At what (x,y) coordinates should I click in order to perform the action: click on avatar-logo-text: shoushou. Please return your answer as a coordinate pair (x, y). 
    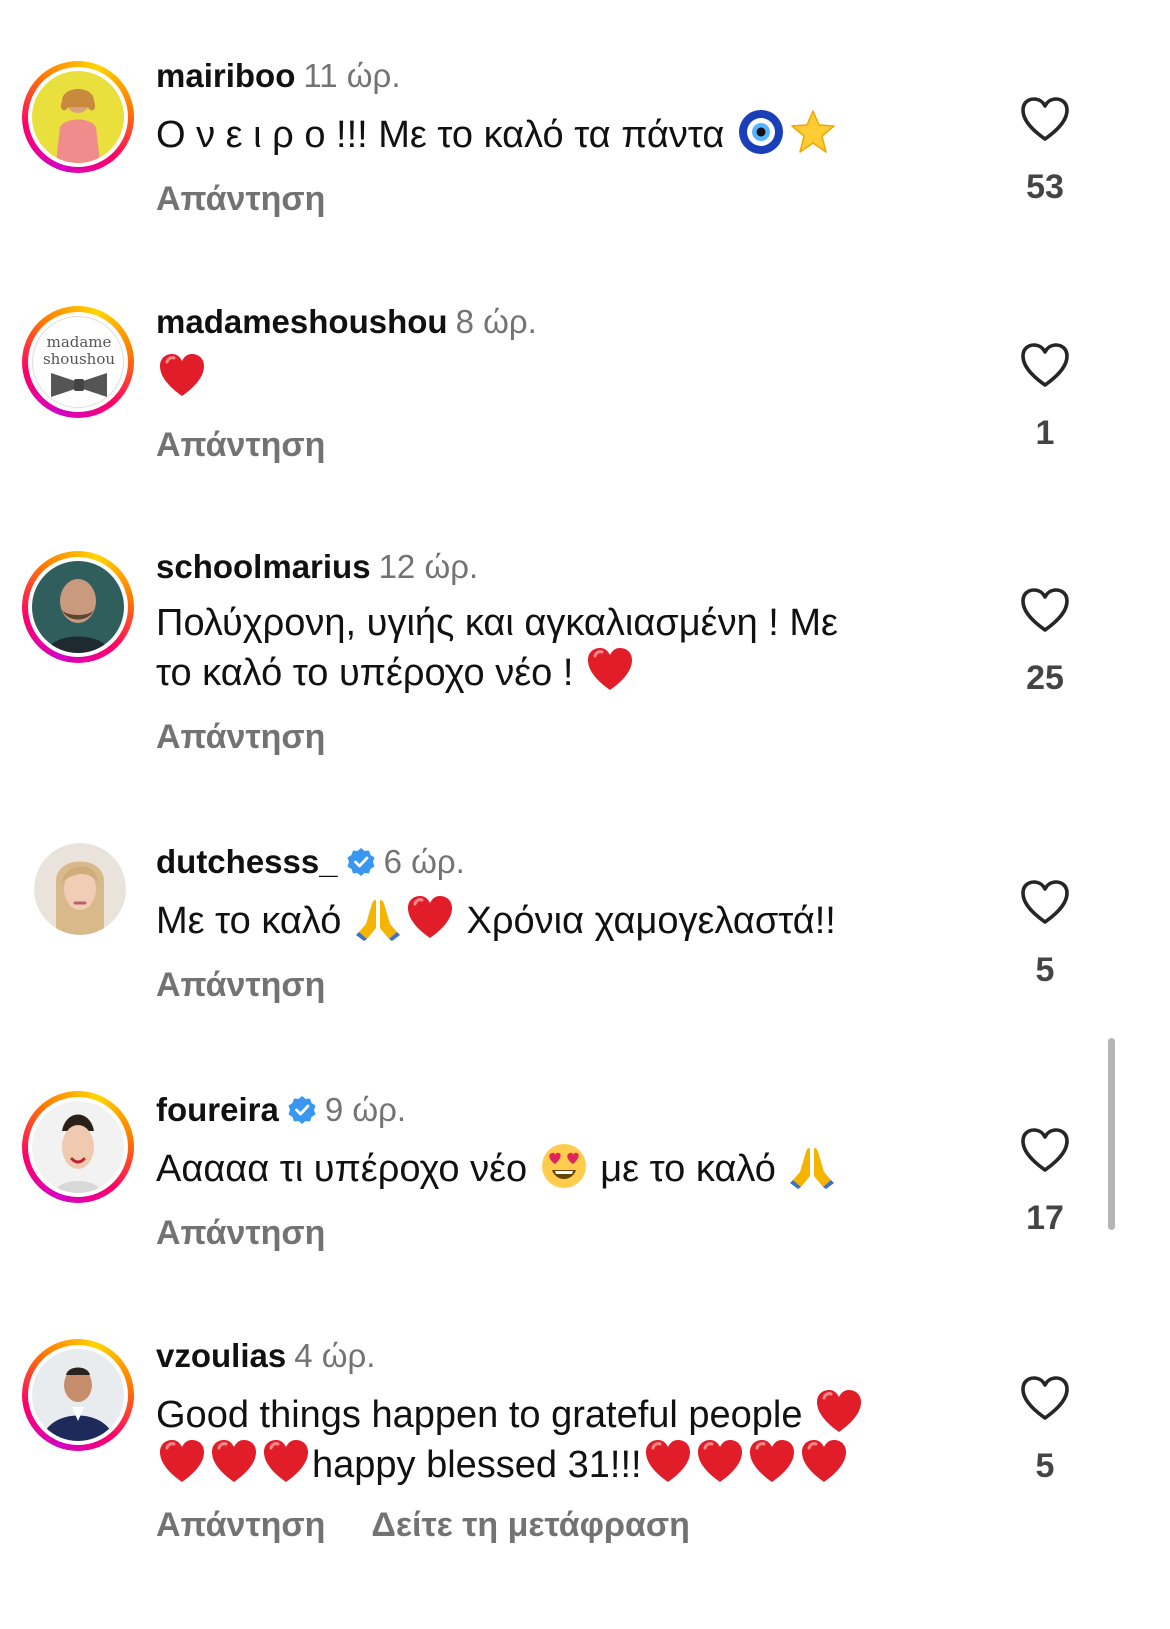
    Looking at the image, I should click on (79, 359).